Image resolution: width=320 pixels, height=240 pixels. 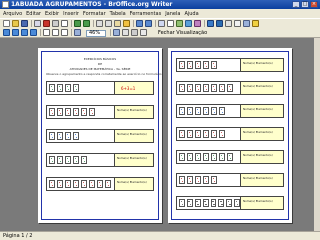 I want to click on print-preview-icon, so click(x=64, y=23).